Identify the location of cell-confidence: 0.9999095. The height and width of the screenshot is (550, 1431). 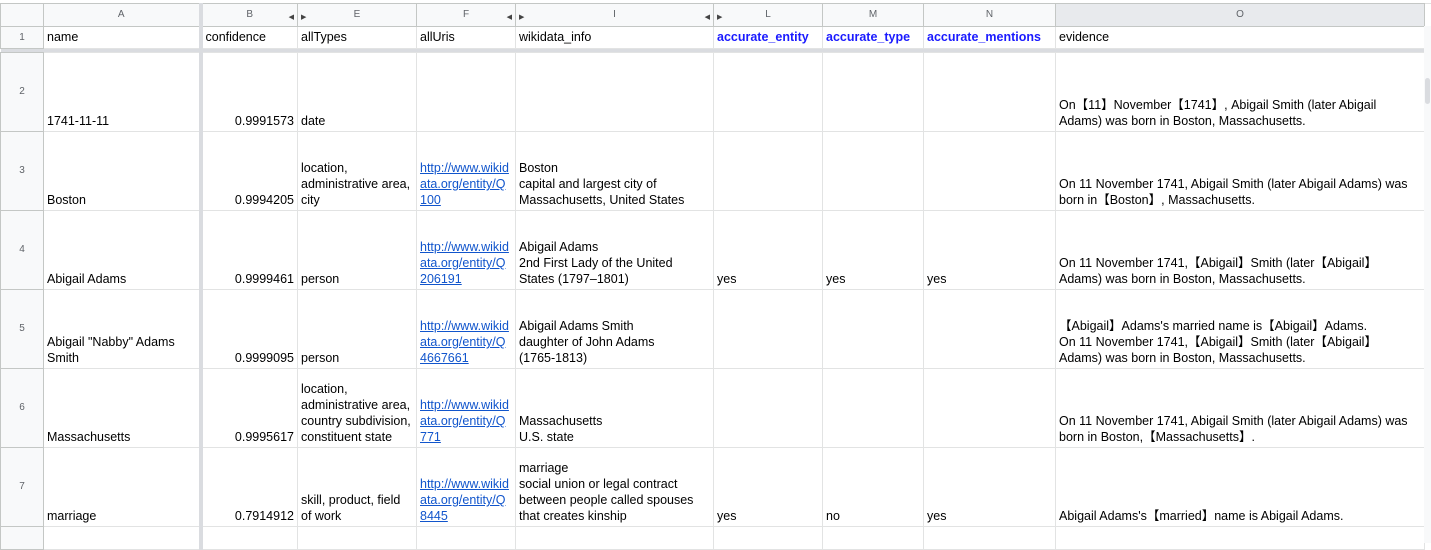
(249, 329).